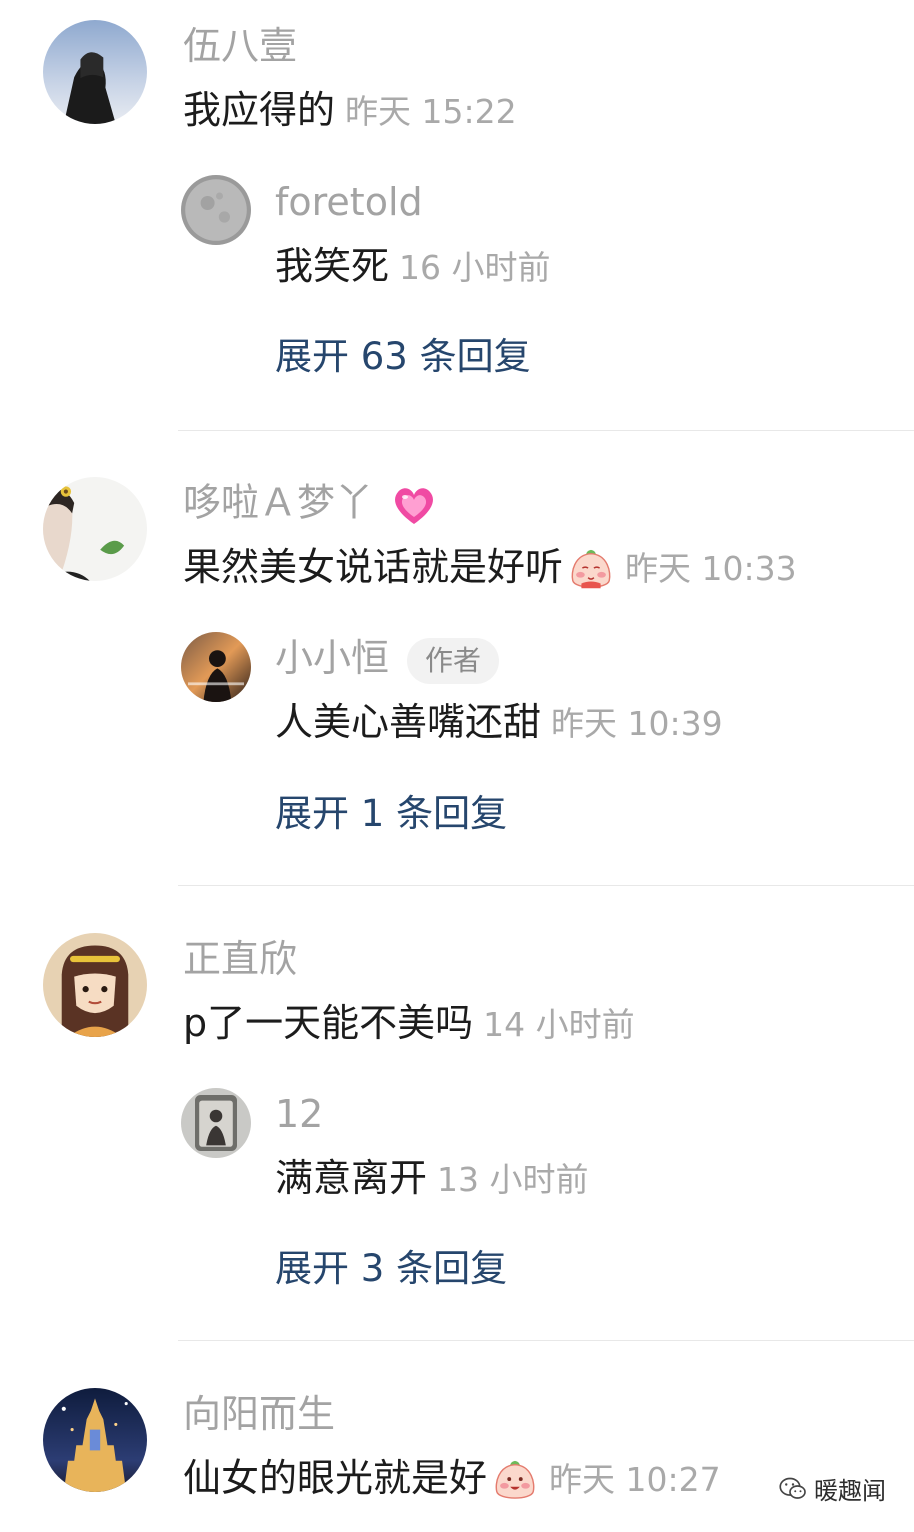 The image size is (914, 1532). I want to click on comment-item: 向阳而生 仙女的眼光就是好 昨天 10:27, so click(457, 1436).